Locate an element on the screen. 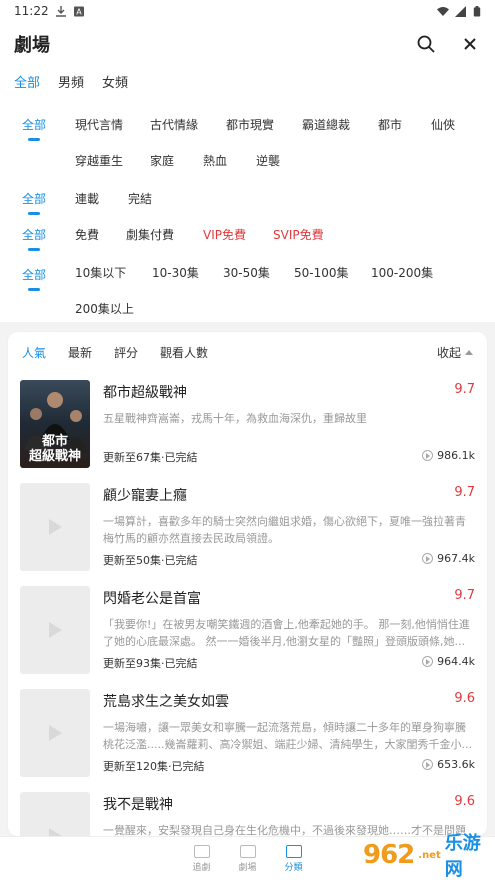  pay-chip-episode-paid: 劇集付費 is located at coordinates (150, 234).